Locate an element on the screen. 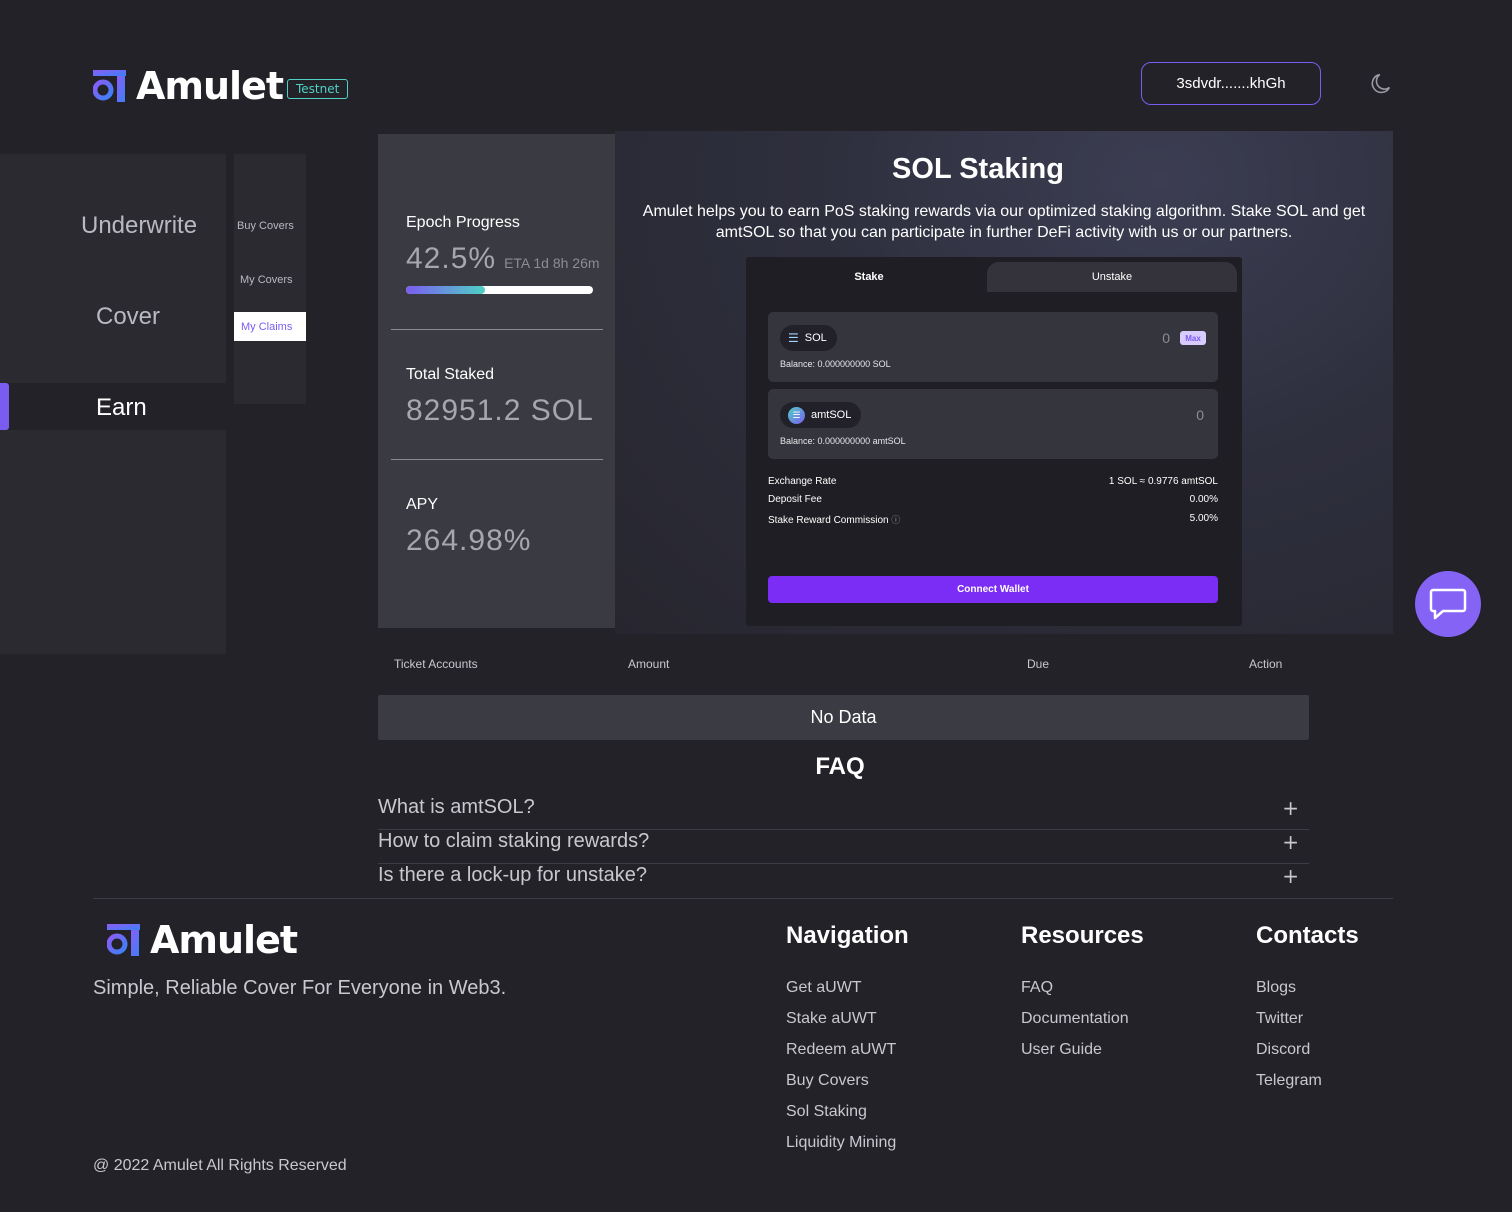  info-icon: ⓘ is located at coordinates (895, 520).